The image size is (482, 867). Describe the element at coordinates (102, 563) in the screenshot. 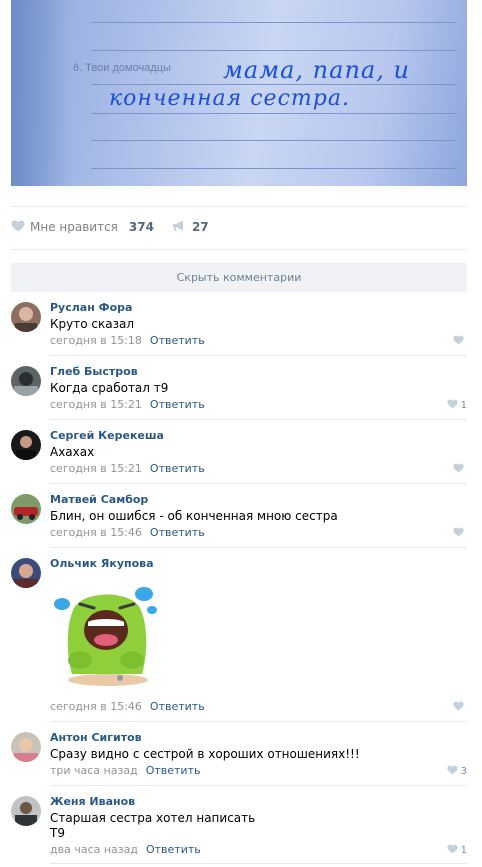

I see `comment-author: Ольчик Якупова` at that location.